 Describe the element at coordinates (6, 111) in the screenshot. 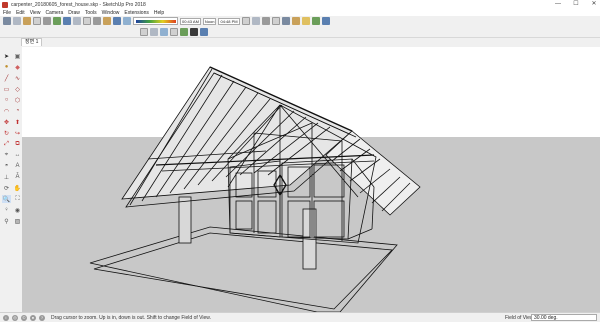

I see `arc-icon: ◠` at that location.